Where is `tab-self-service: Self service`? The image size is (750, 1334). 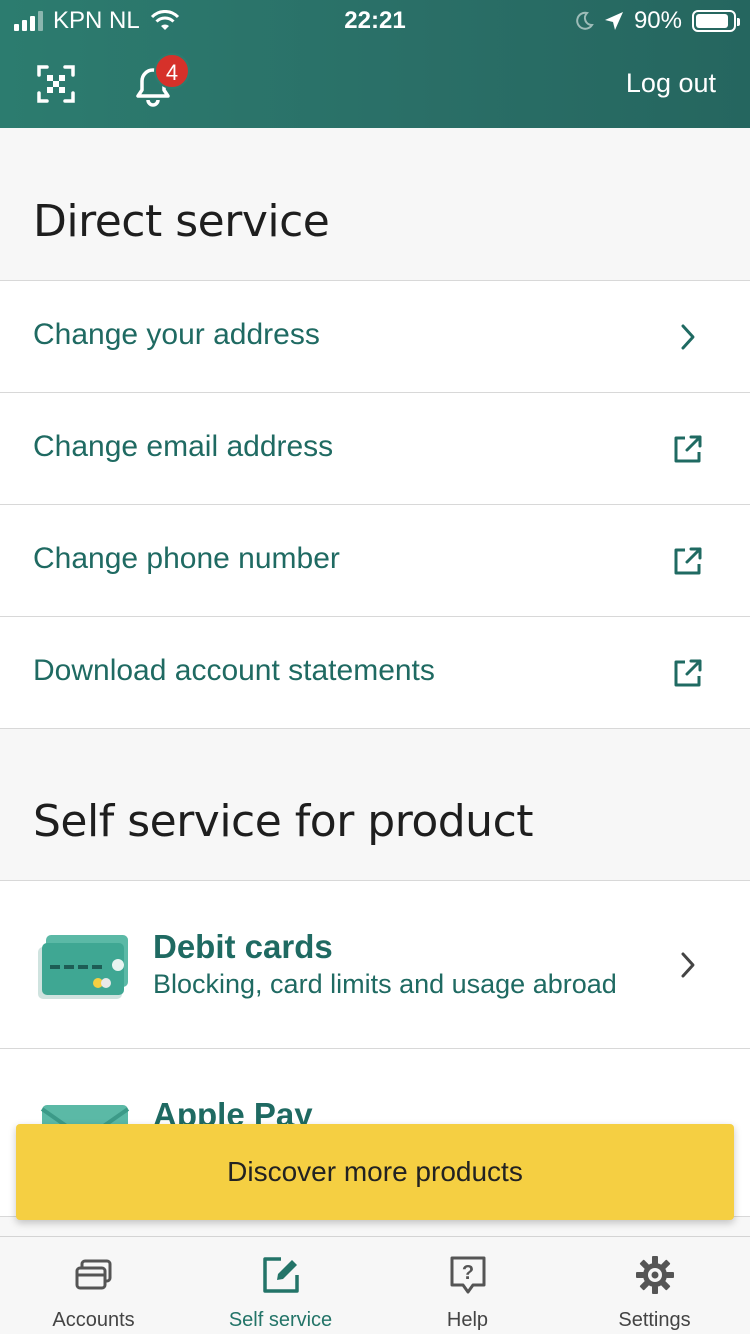 tab-self-service: Self service is located at coordinates (280, 1285).